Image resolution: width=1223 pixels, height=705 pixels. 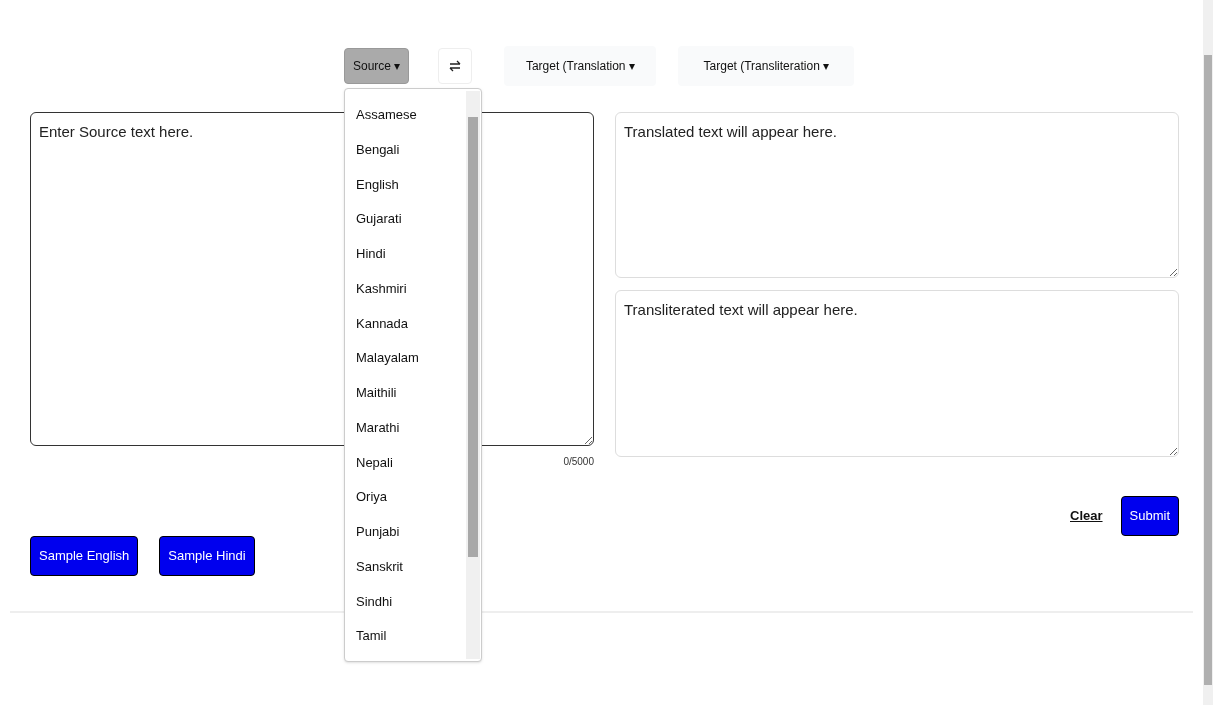 What do you see at coordinates (411, 192) in the screenshot?
I see `language-option: English` at bounding box center [411, 192].